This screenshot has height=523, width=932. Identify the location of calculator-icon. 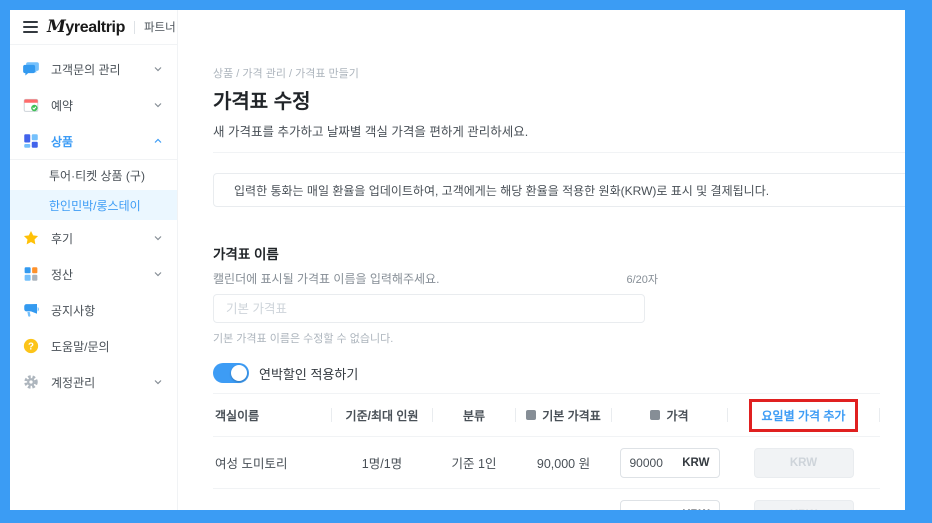
(31, 274).